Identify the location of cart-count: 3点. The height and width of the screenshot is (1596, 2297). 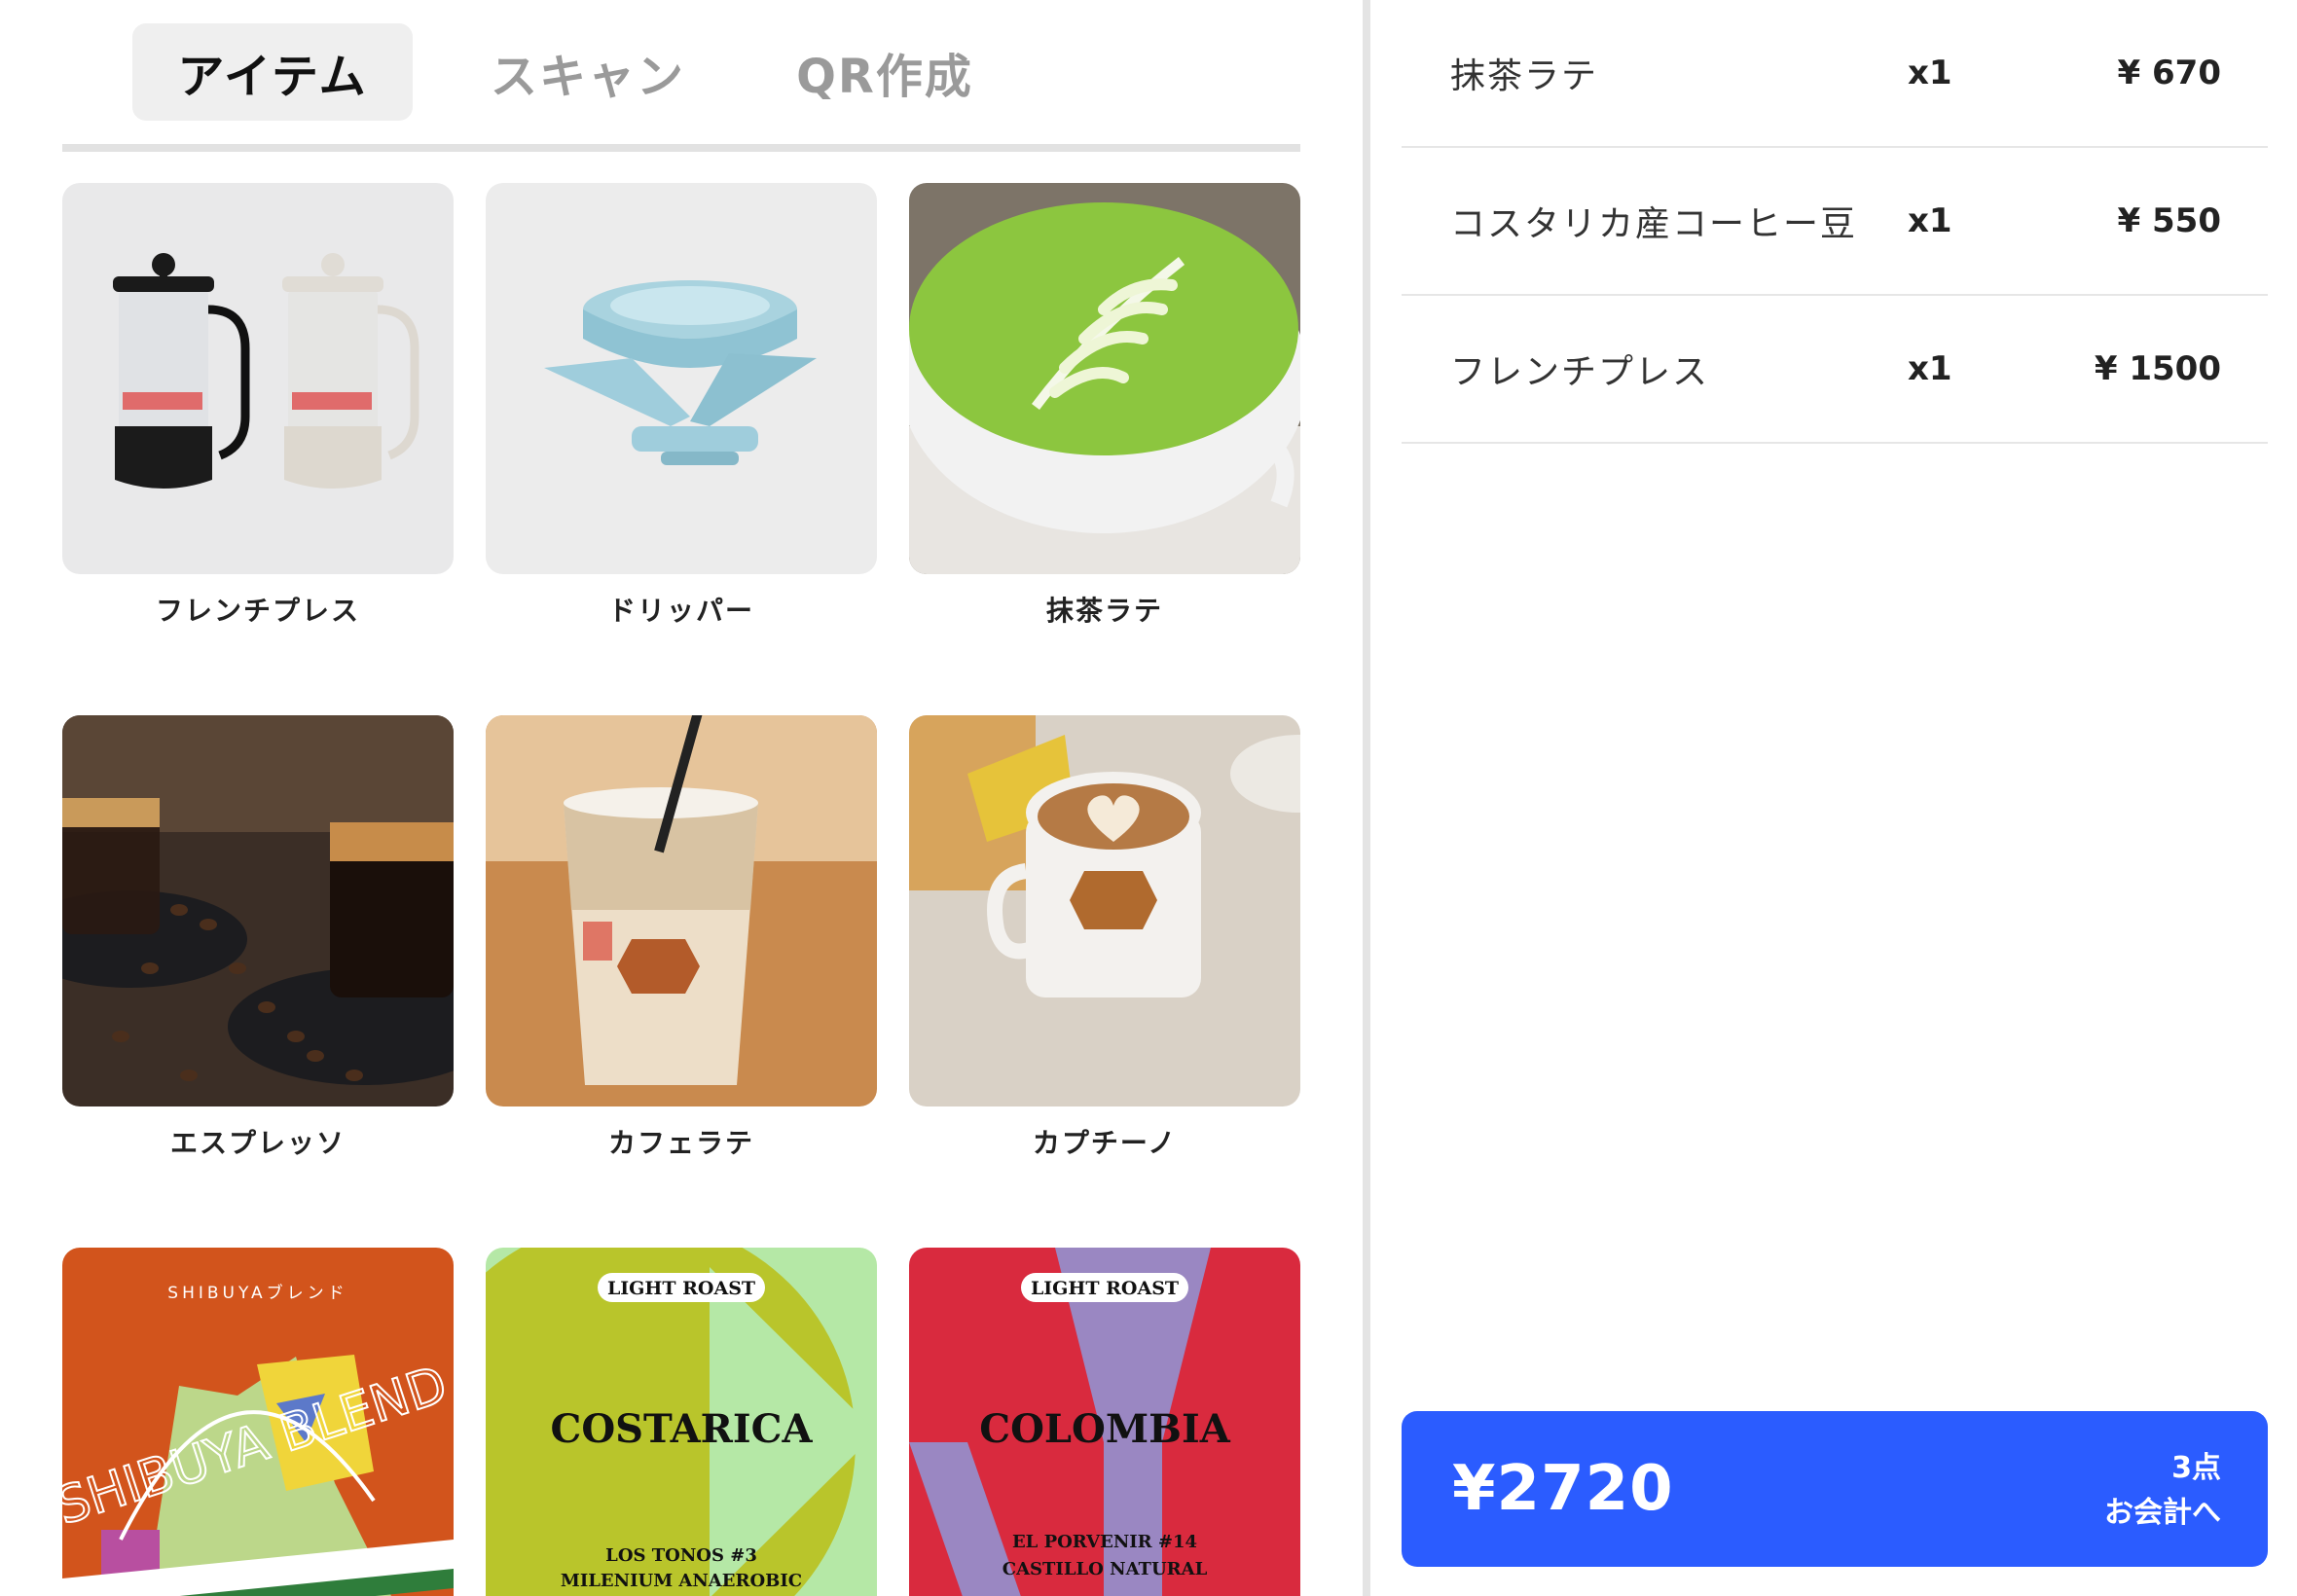
(2196, 1468).